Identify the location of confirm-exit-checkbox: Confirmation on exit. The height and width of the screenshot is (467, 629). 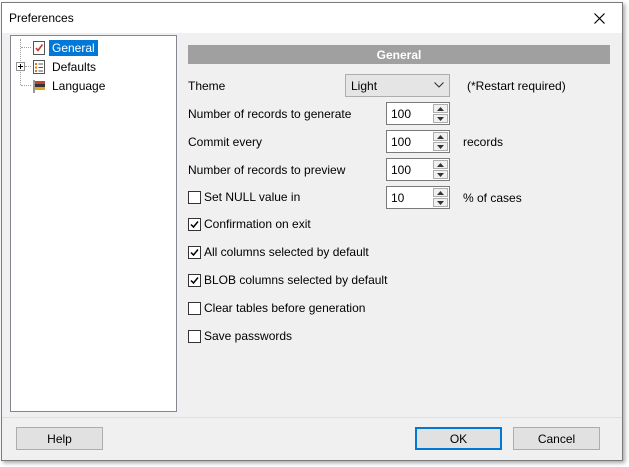
(249, 224).